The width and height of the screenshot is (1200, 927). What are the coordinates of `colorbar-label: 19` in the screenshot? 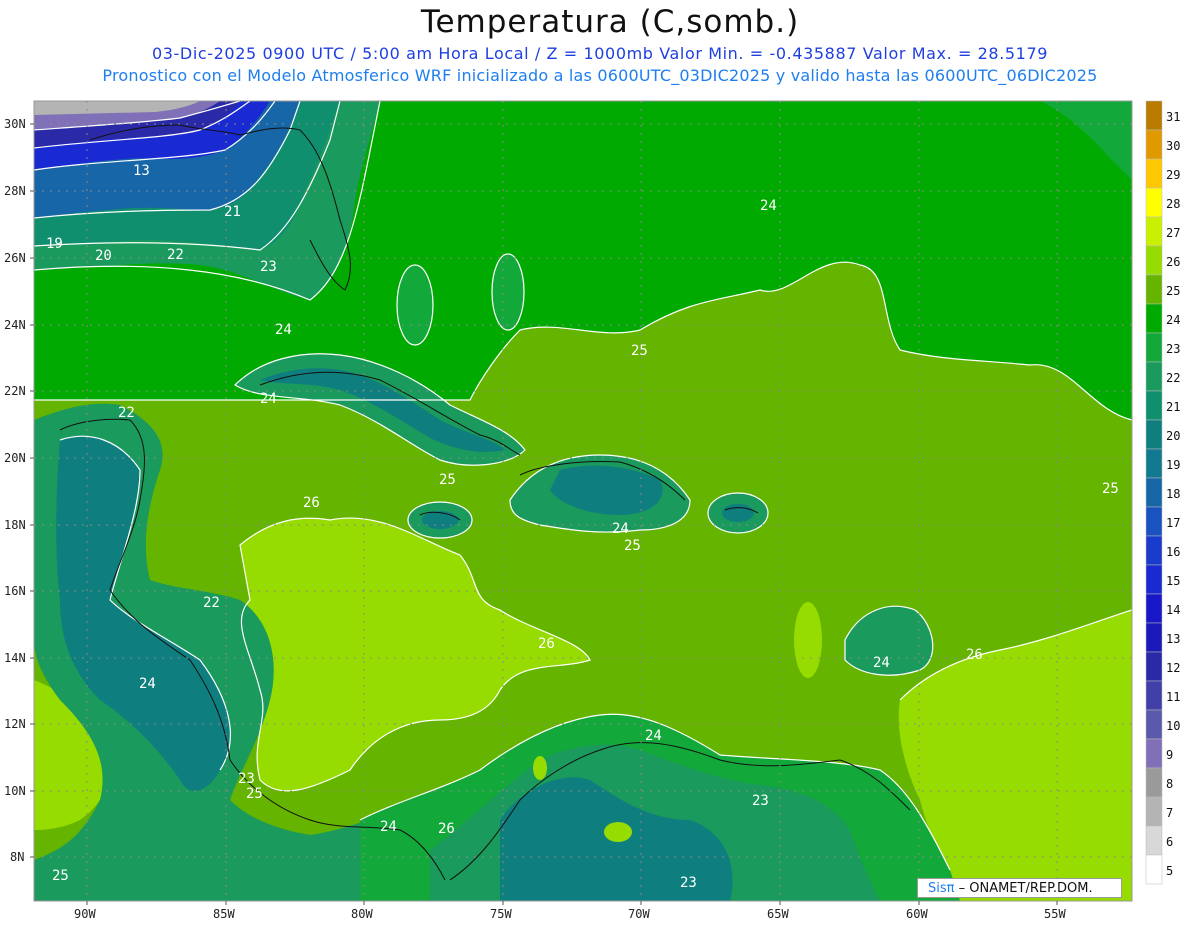 It's located at (1173, 465).